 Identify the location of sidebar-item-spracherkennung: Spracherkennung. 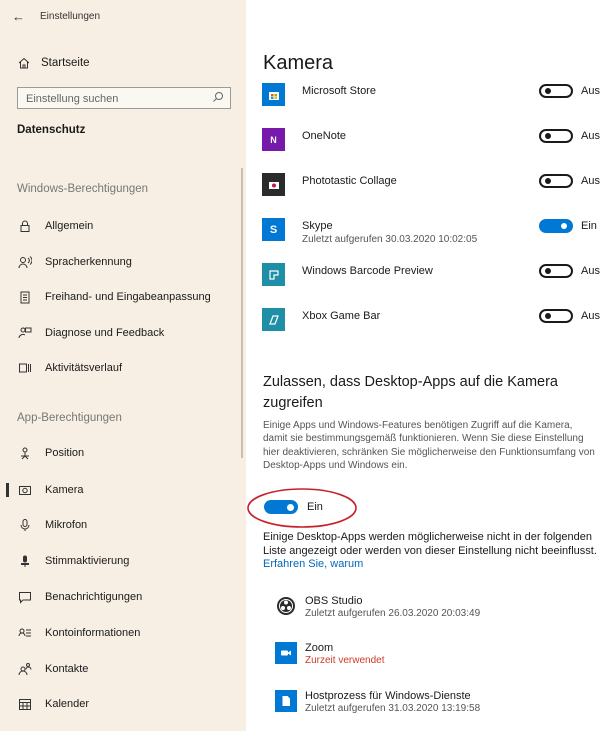
(131, 262).